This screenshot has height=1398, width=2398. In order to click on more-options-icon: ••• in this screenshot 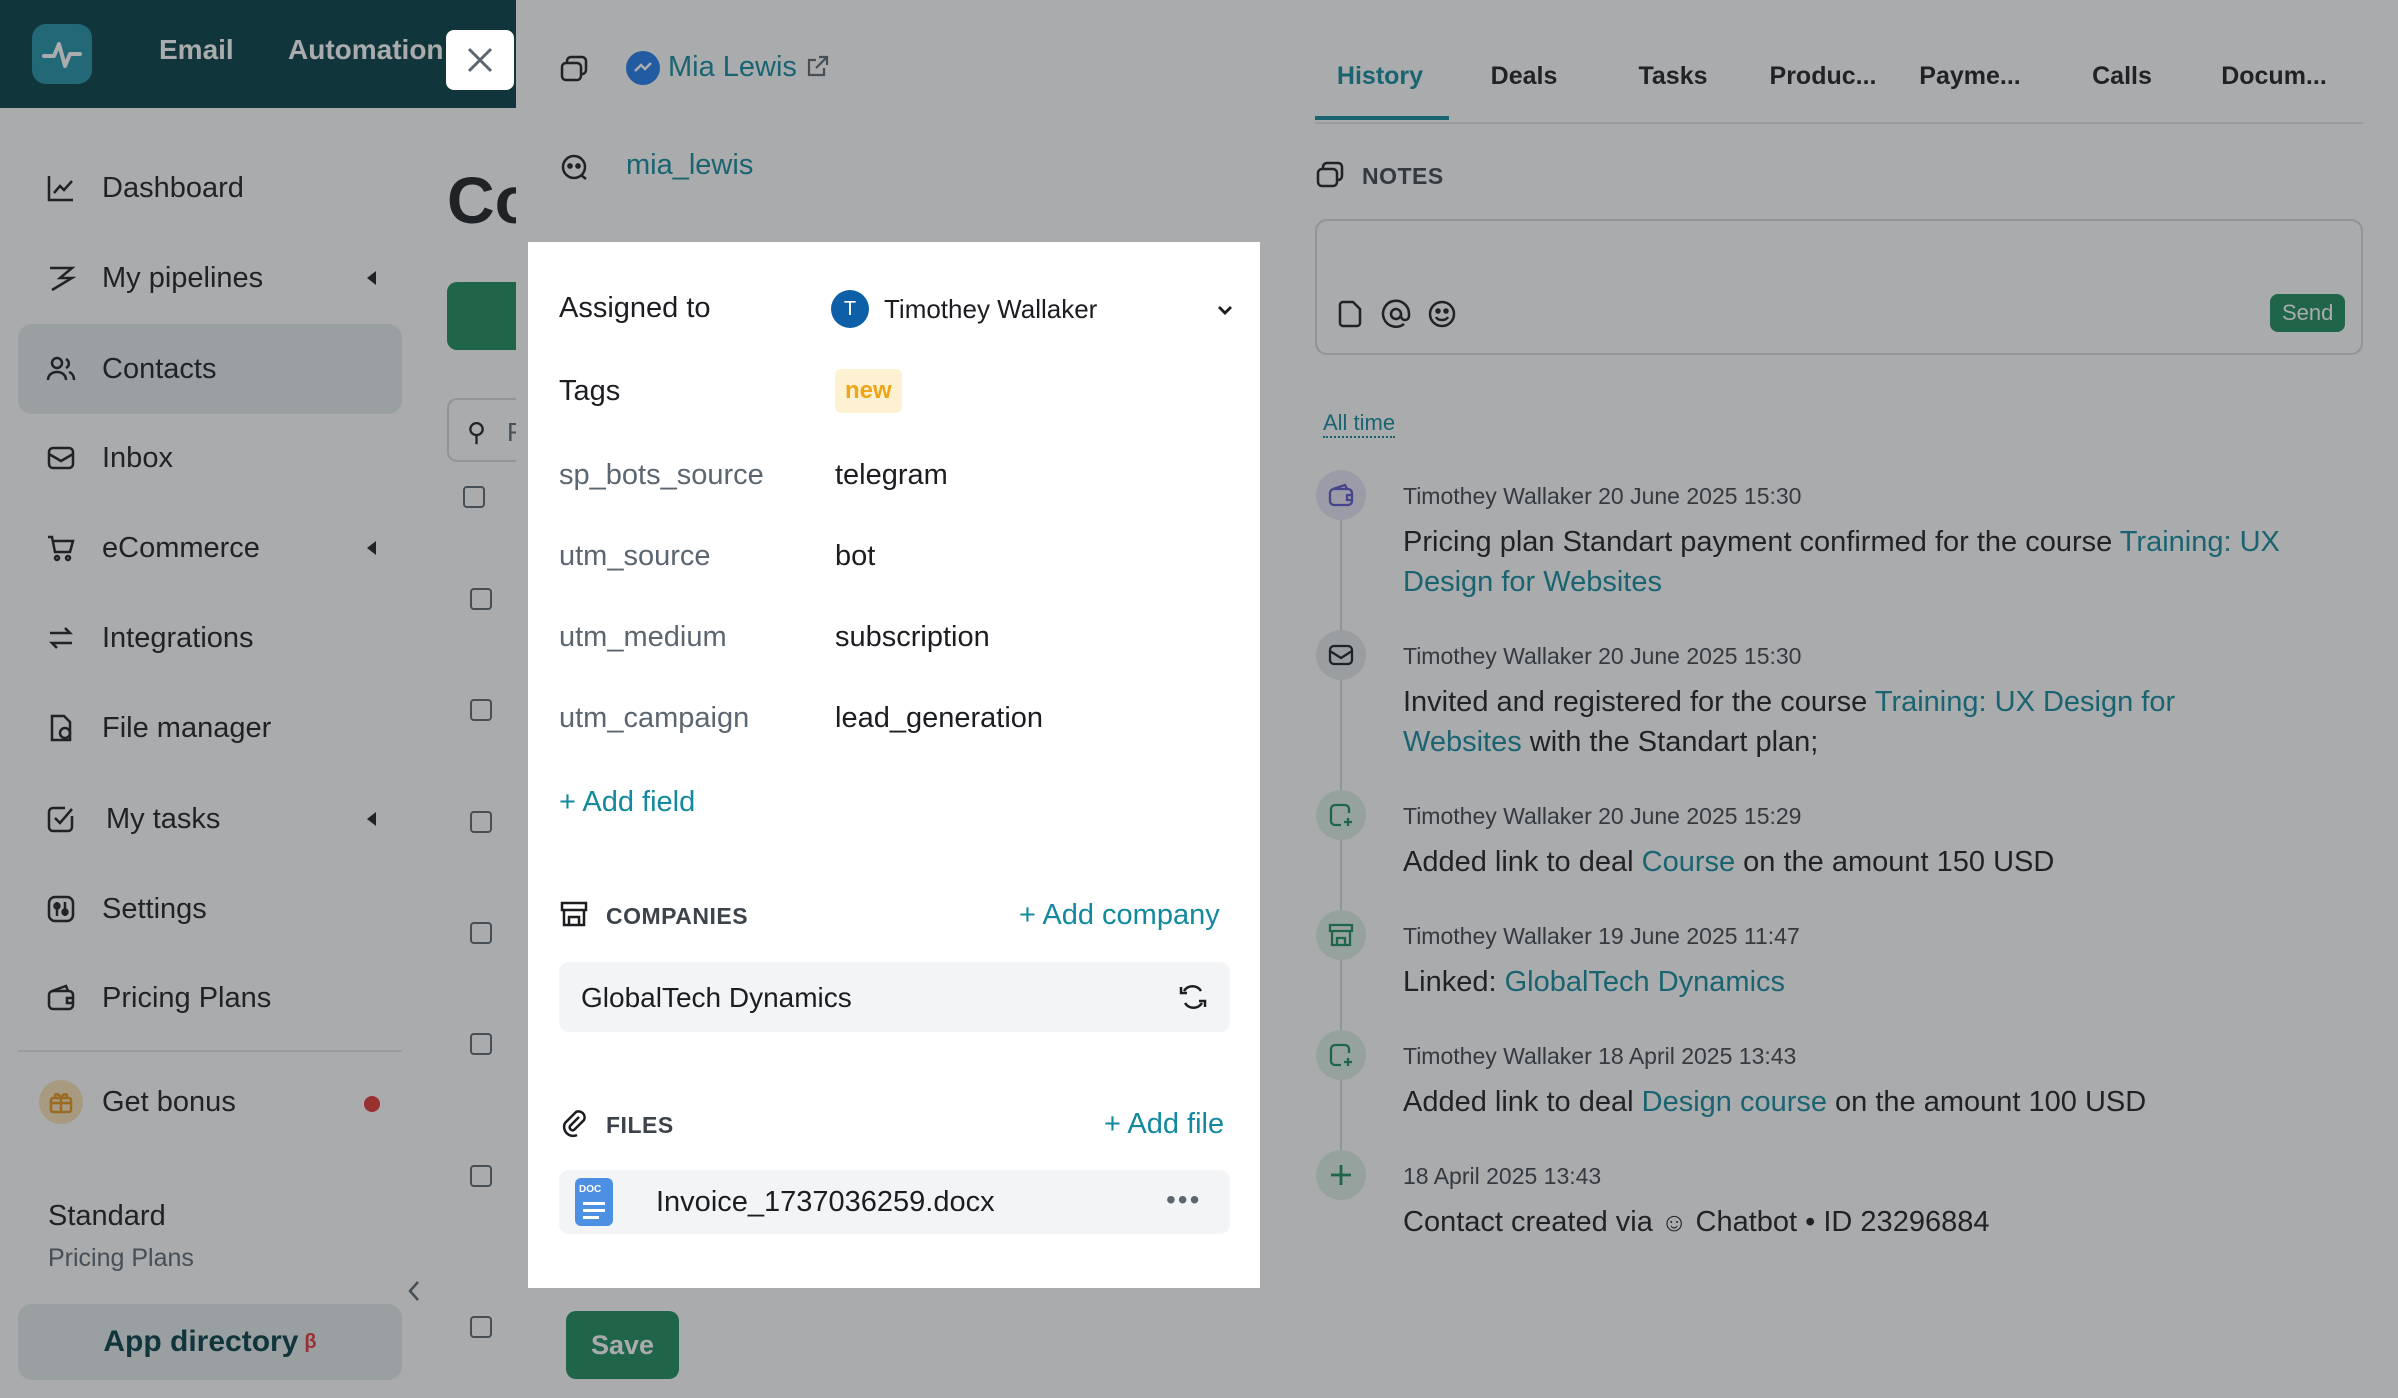, I will do `click(1183, 1200)`.